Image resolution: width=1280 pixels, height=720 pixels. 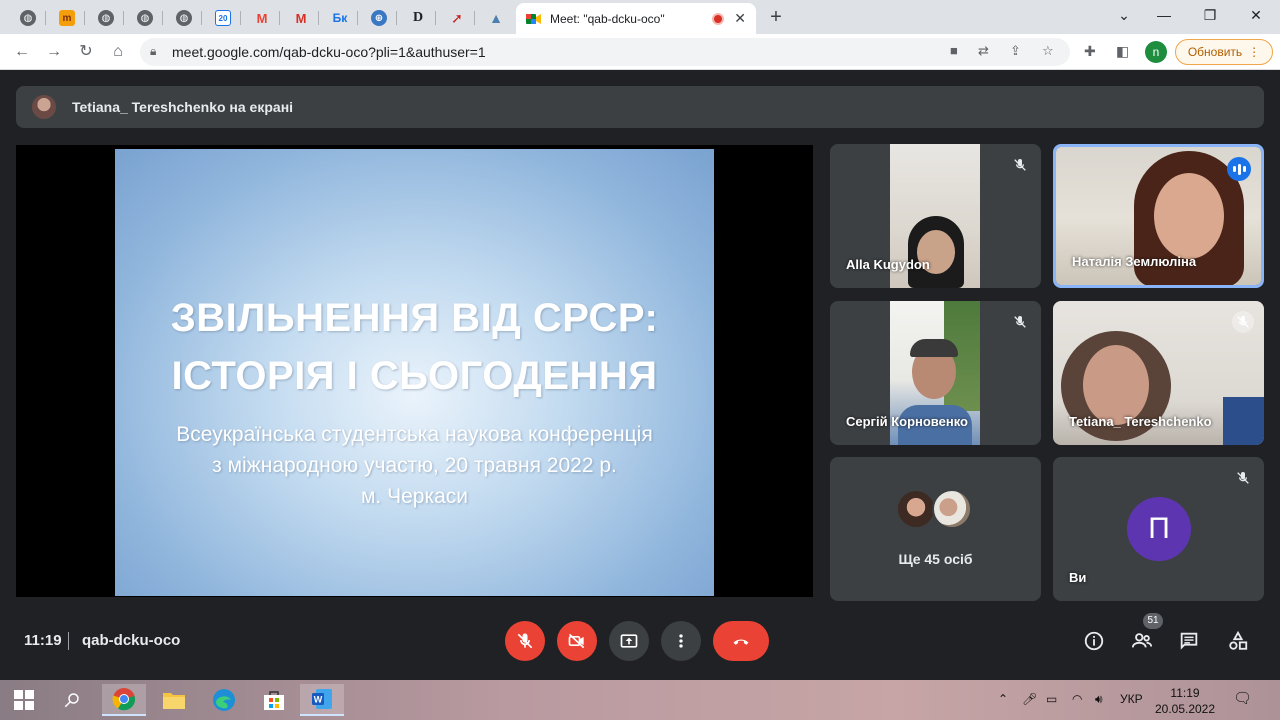 What do you see at coordinates (340, 18) in the screenshot?
I see `tab-9: Бк` at bounding box center [340, 18].